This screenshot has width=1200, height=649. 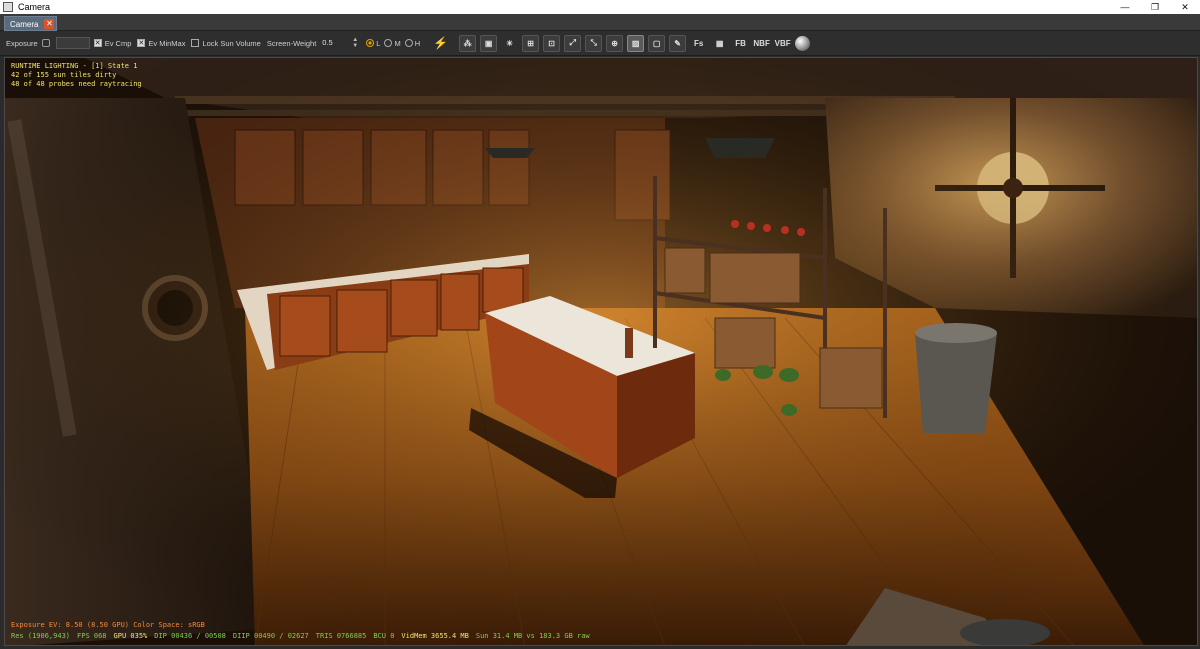 I want to click on quality-high-label: H, so click(x=417, y=43).